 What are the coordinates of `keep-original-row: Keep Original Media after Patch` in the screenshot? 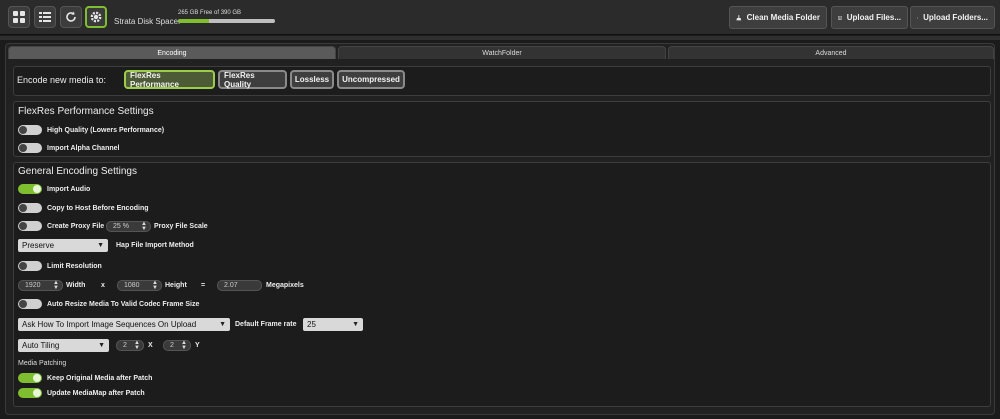 It's located at (85, 378).